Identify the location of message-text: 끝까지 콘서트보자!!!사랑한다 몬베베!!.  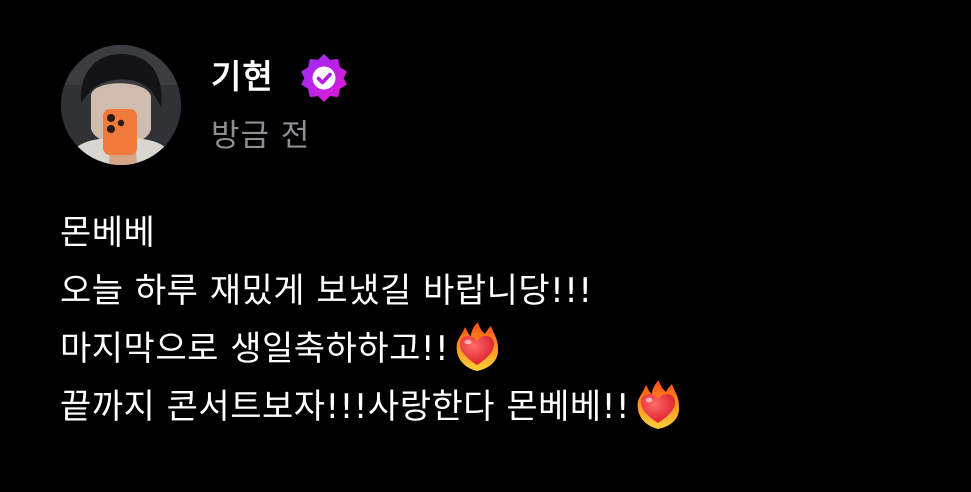
(345, 407).